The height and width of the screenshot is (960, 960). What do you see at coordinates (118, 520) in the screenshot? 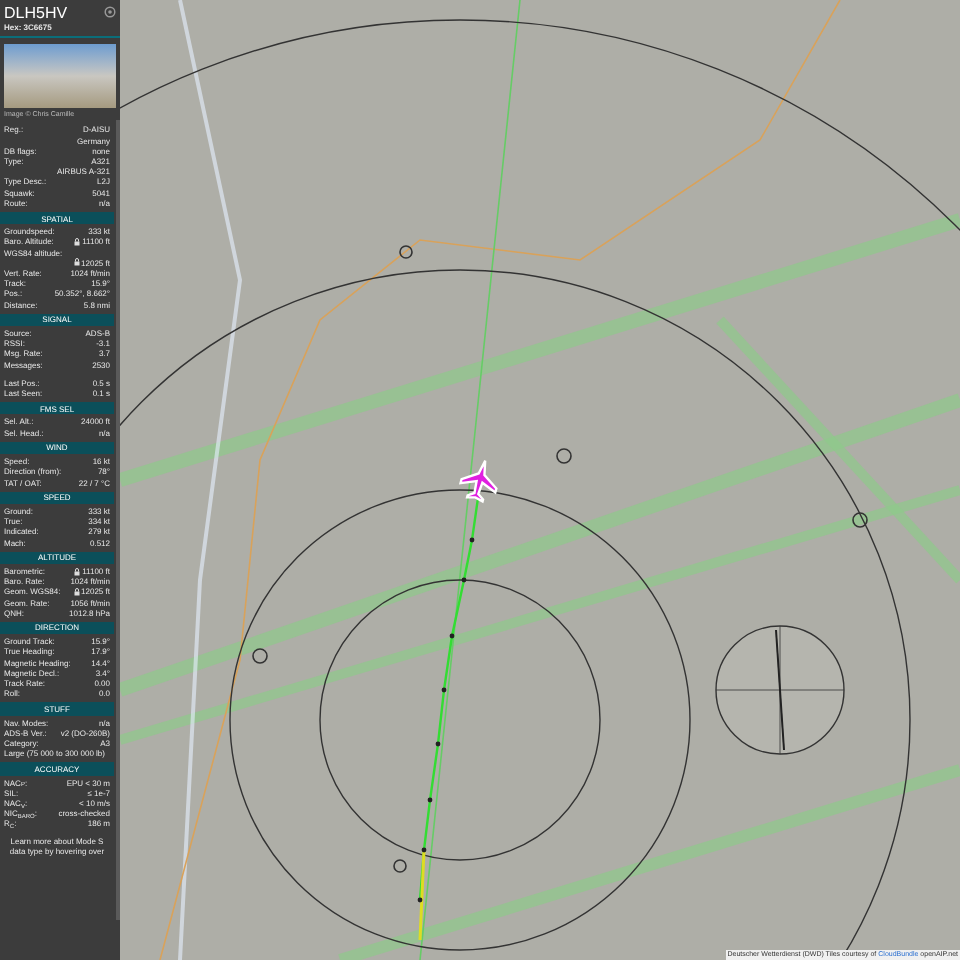
I see `scrollbar` at bounding box center [118, 520].